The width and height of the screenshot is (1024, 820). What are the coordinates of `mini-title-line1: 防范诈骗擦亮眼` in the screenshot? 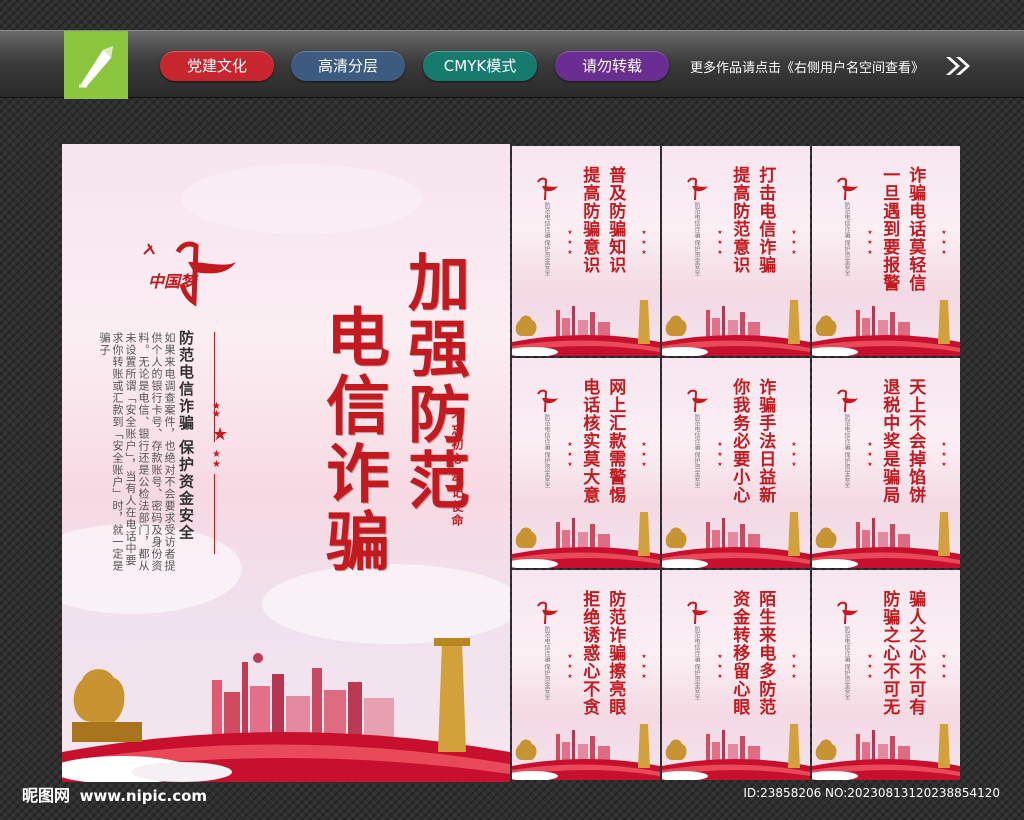 It's located at (615, 653).